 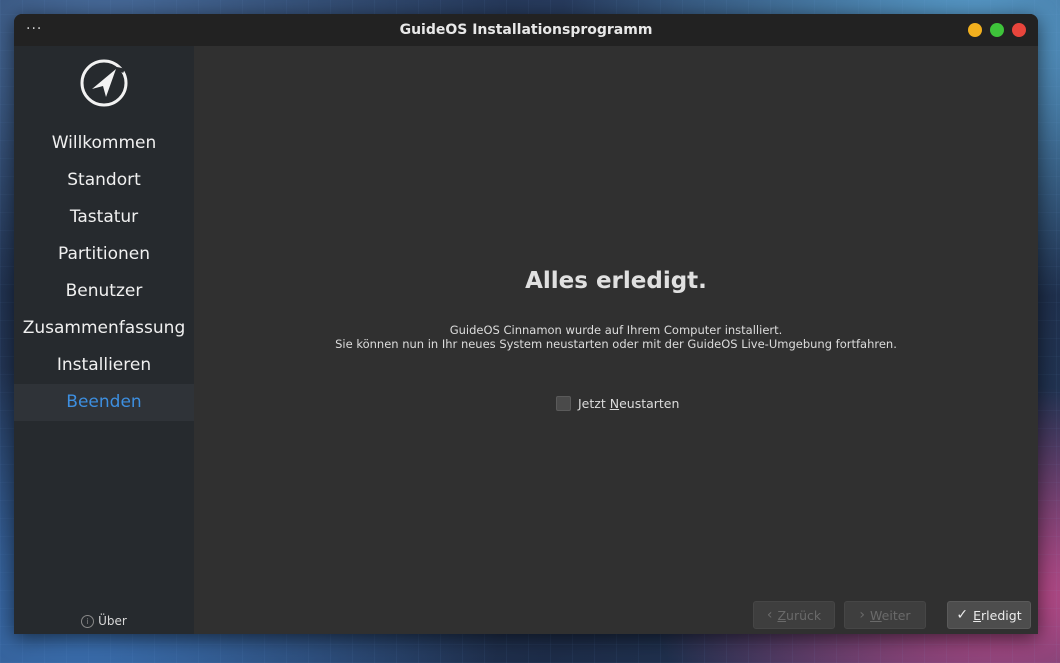 I want to click on info-icon: i, so click(x=88, y=621).